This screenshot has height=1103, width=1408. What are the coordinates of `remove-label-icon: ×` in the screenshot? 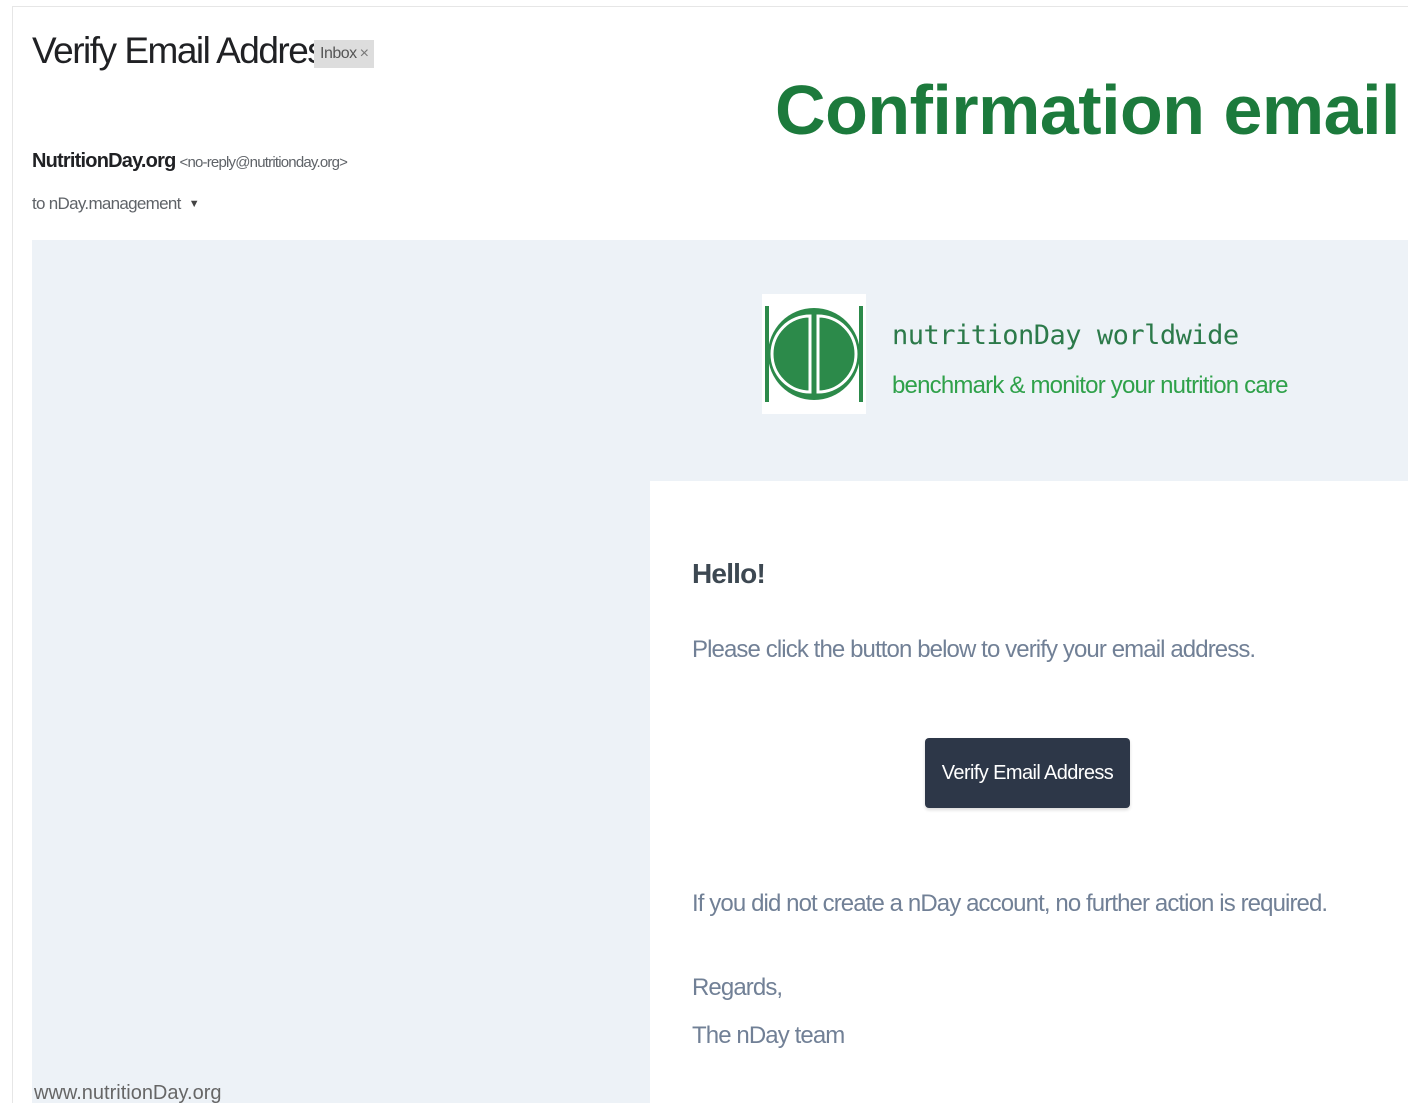 It's located at (364, 53).